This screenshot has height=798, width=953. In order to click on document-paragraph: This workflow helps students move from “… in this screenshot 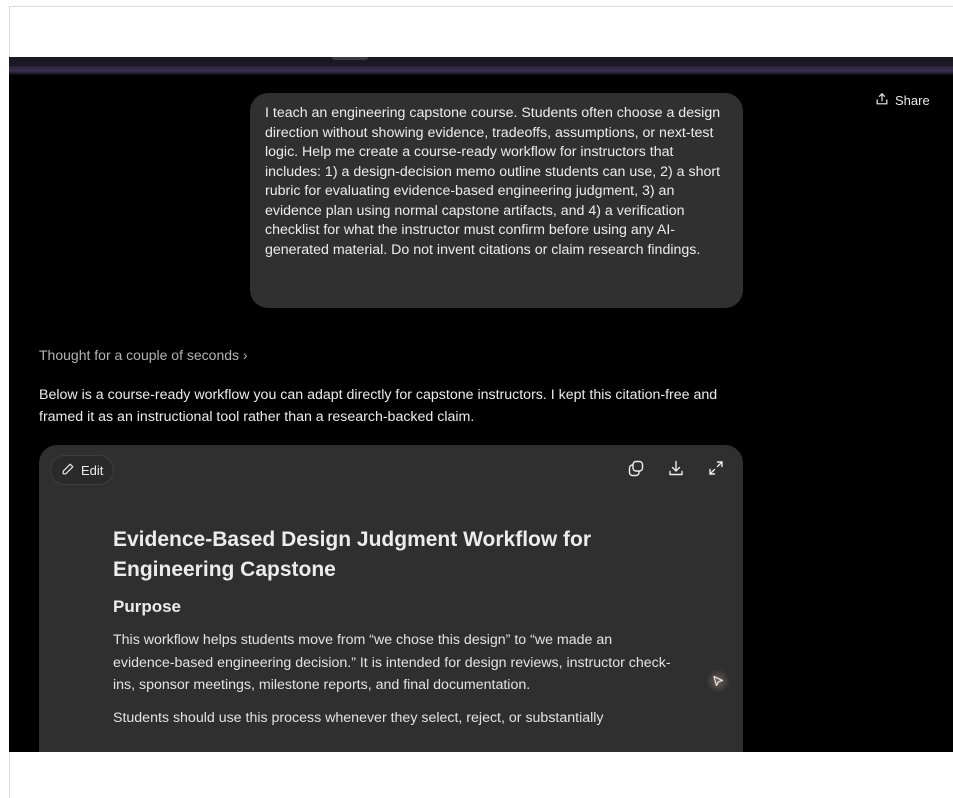, I will do `click(392, 662)`.